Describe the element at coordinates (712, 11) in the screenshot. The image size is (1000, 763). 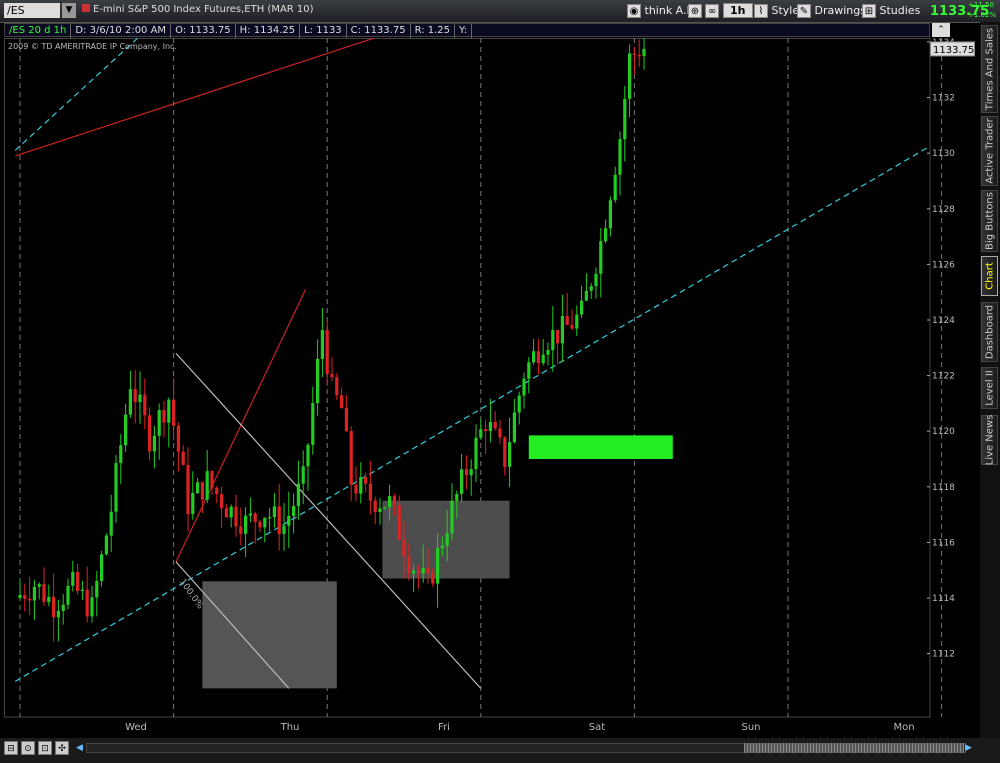
I see `link-button: ∞` at that location.